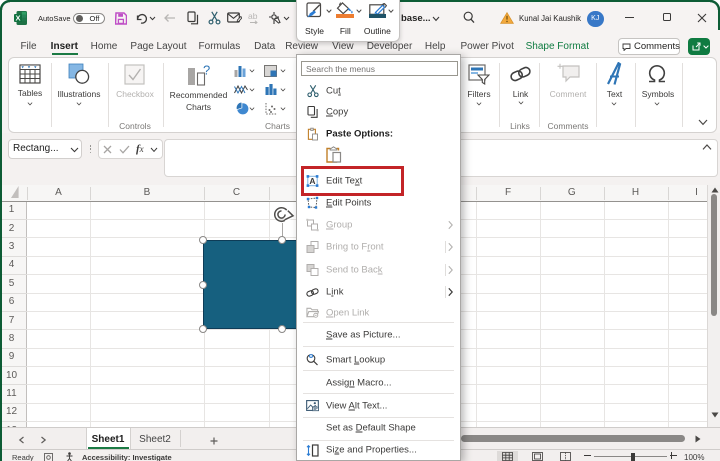 The height and width of the screenshot is (461, 720). Describe the element at coordinates (17, 18) in the screenshot. I see `svg-text: X` at that location.